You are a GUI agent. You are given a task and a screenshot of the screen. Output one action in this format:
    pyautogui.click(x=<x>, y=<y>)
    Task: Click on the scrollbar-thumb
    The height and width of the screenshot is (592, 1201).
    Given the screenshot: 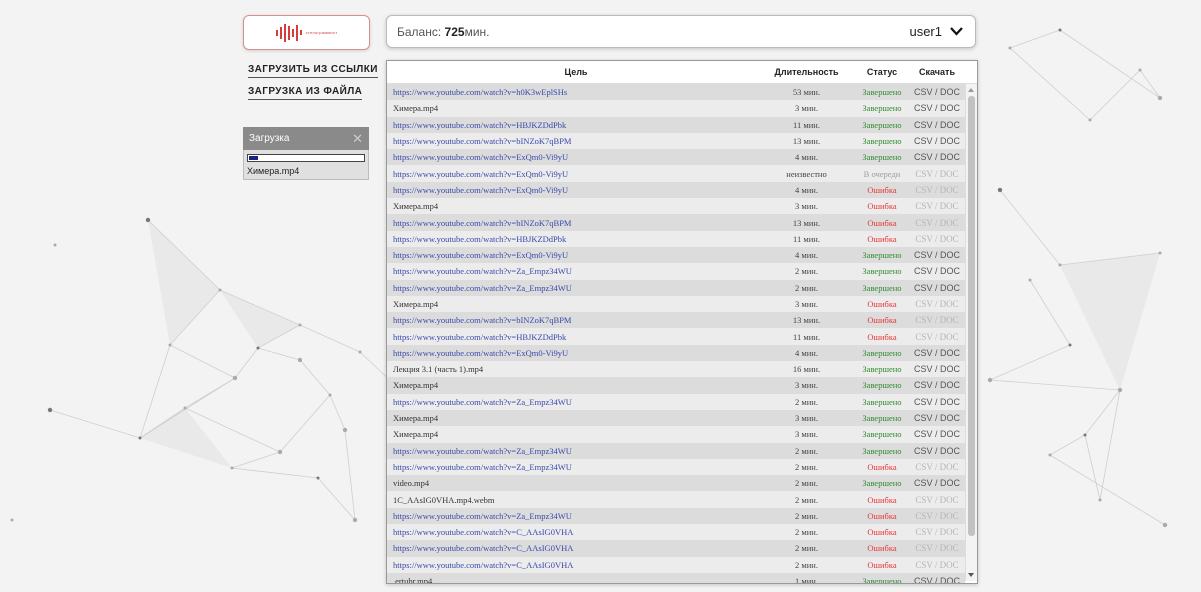 What is the action you would take?
    pyautogui.click(x=971, y=316)
    